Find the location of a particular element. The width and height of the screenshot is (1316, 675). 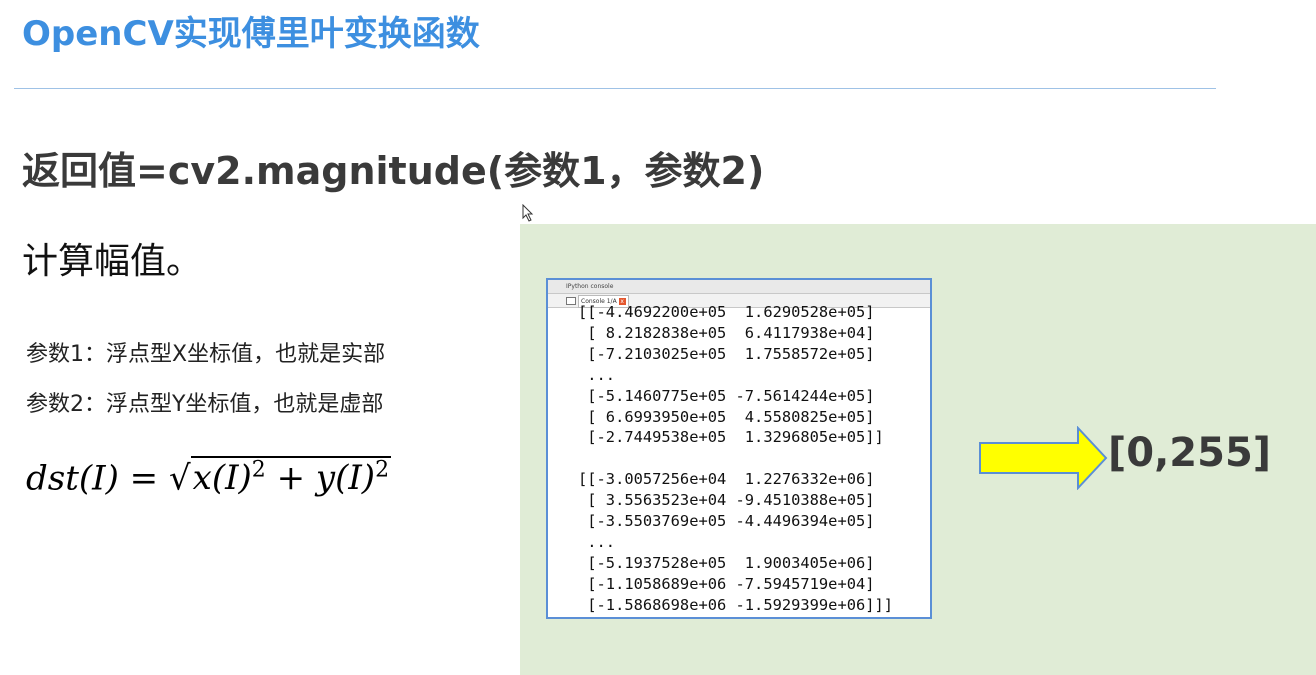

formula-plus: + is located at coordinates (291, 478).